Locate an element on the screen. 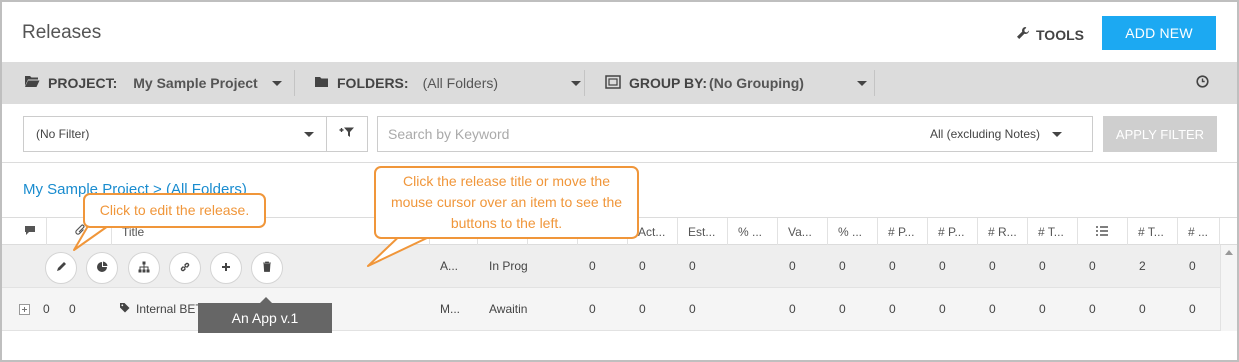 Image resolution: width=1239 pixels, height=362 pixels. saved-filter-value: (No Filter) is located at coordinates (63, 134).